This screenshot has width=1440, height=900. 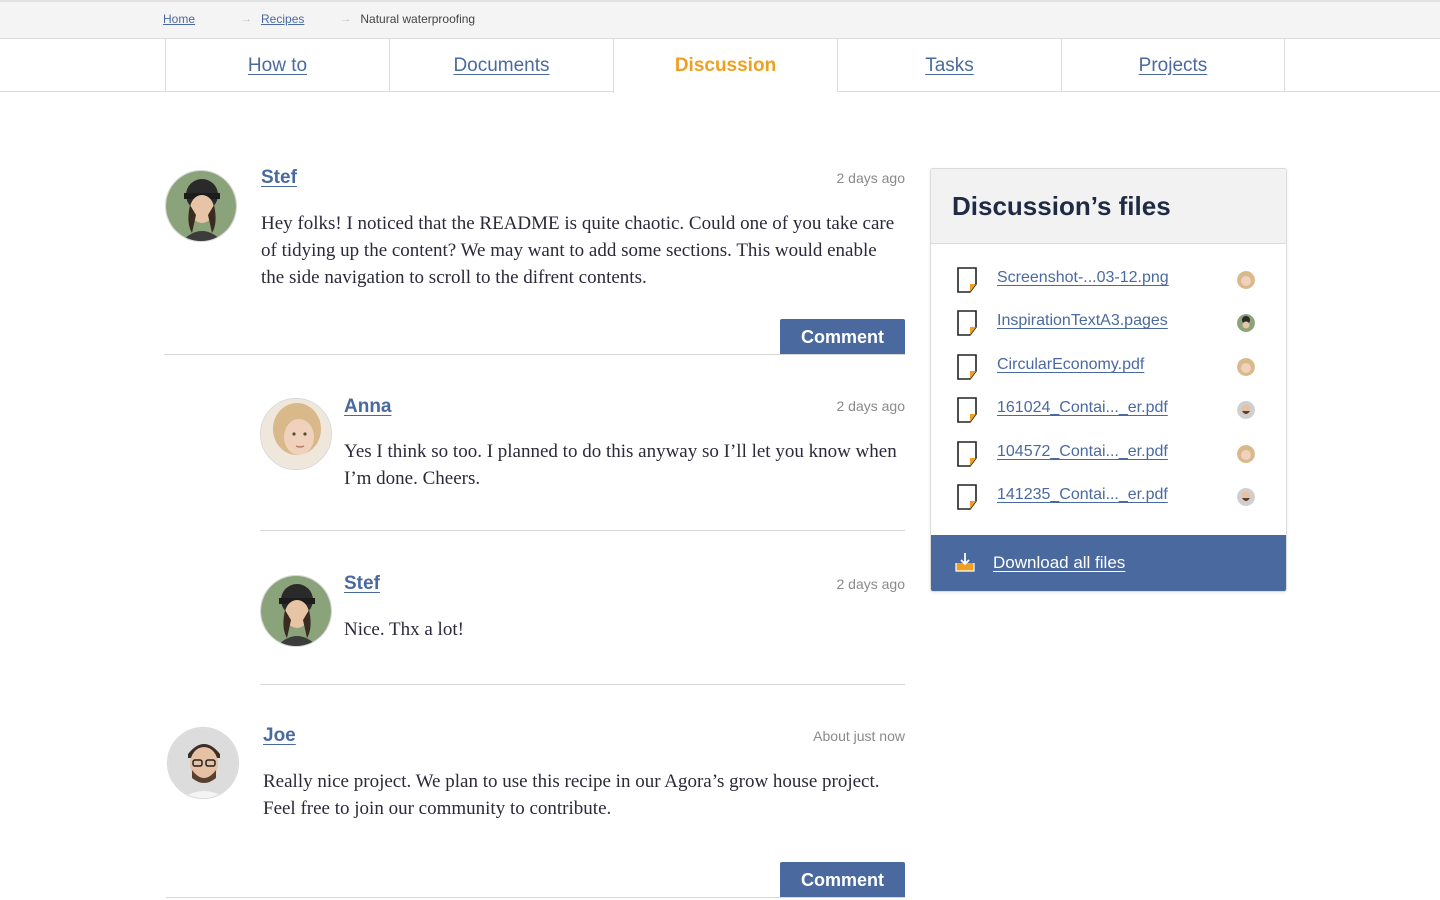 What do you see at coordinates (965, 562) in the screenshot?
I see `download-icon` at bounding box center [965, 562].